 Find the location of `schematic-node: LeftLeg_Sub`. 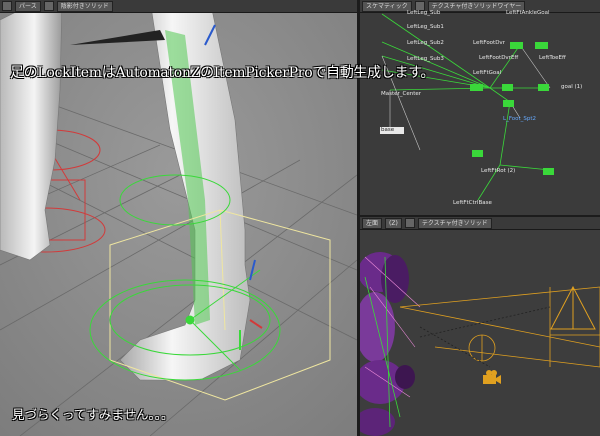

schematic-node: LeftLeg_Sub is located at coordinates (423, 13).